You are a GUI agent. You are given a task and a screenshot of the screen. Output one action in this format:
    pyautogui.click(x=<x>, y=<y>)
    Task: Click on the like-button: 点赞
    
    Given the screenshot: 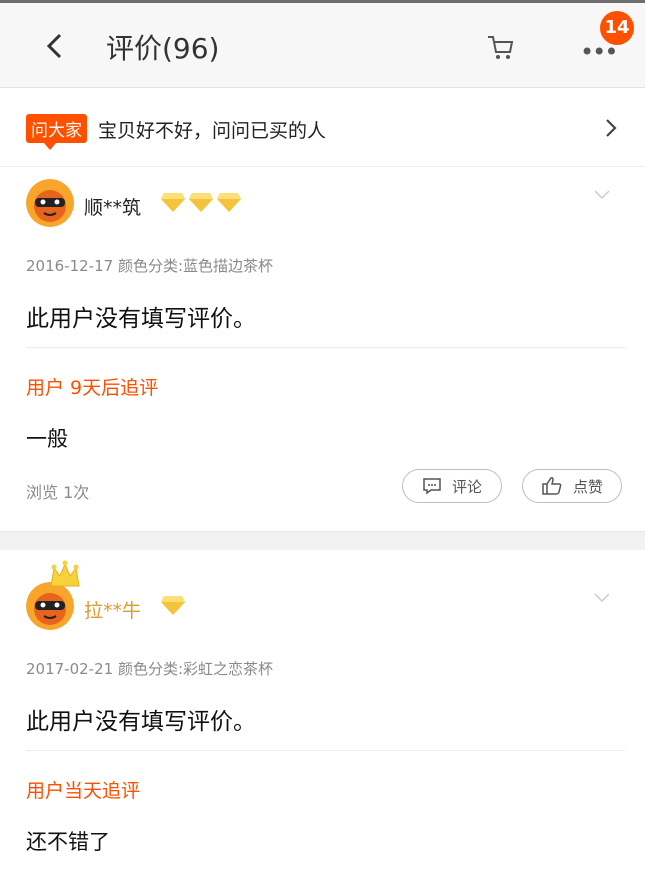 What is the action you would take?
    pyautogui.click(x=572, y=486)
    